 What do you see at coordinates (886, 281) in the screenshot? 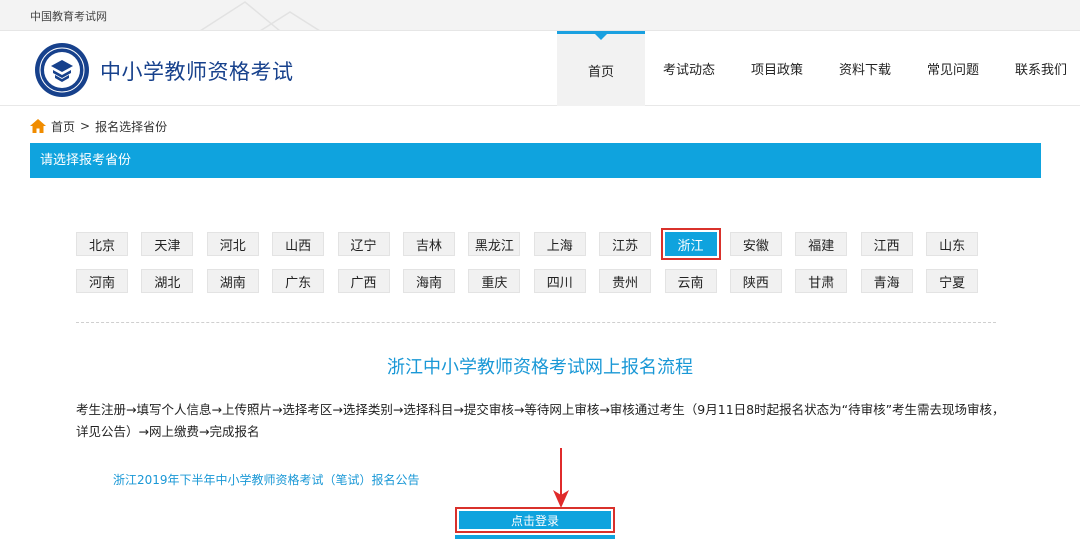
I see `province-qinghai: 青海` at bounding box center [886, 281].